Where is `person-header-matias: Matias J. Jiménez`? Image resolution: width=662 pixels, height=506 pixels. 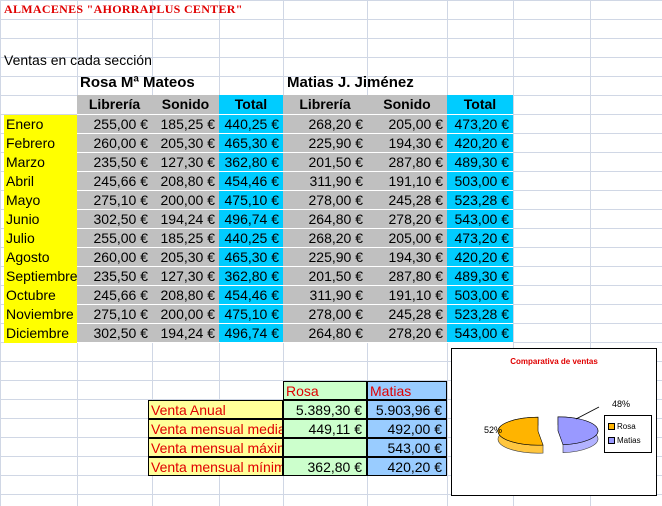 person-header-matias: Matias J. Jiménez is located at coordinates (367, 82).